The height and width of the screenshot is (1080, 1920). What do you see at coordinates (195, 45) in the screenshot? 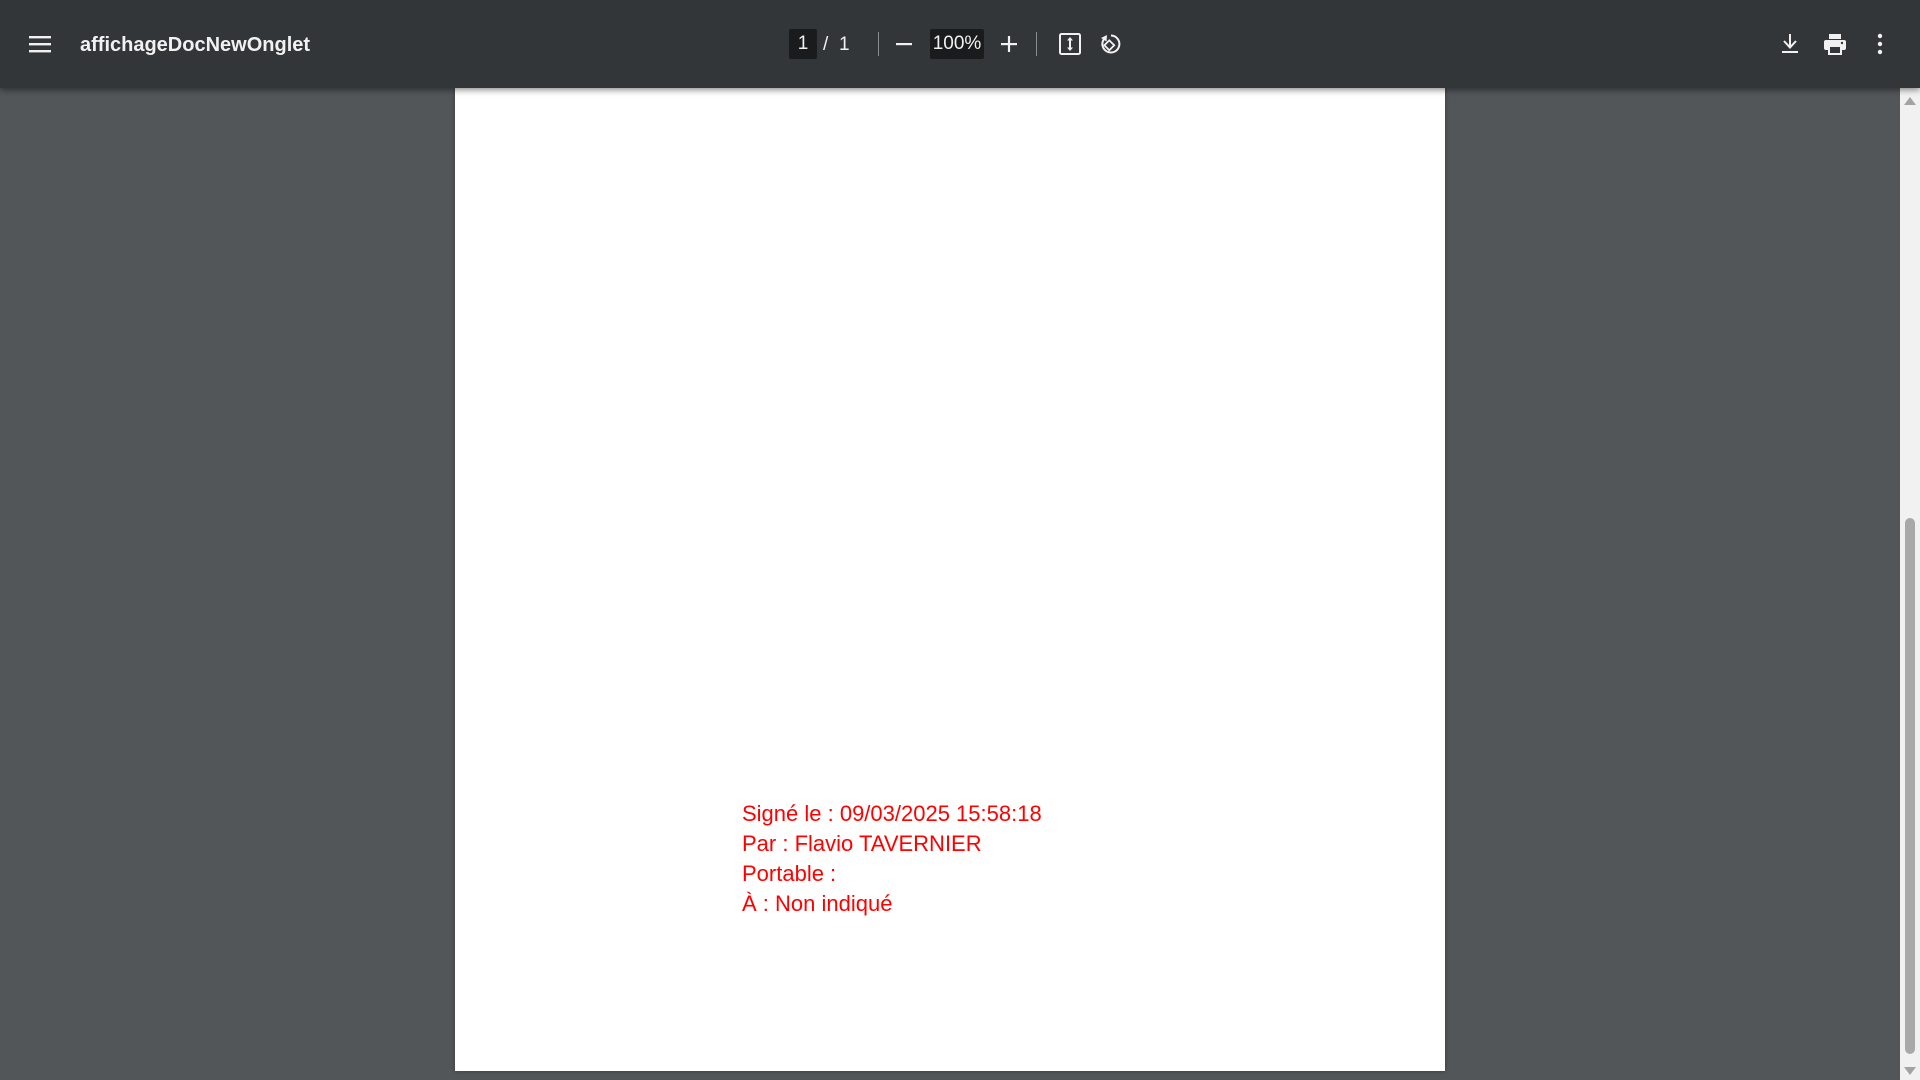
I see `document-title: affichageDocNewOnglet` at bounding box center [195, 45].